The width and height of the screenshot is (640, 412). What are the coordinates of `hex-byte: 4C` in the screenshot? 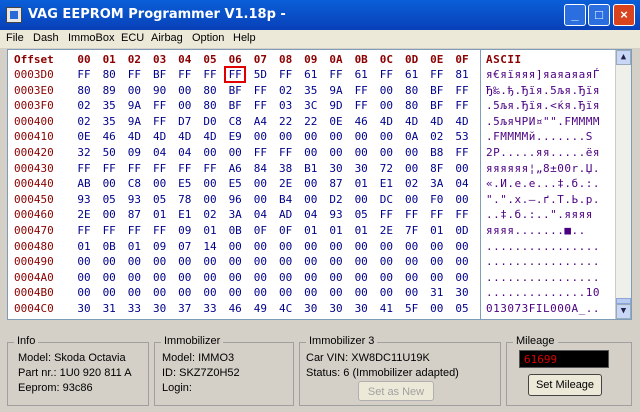 It's located at (286, 308).